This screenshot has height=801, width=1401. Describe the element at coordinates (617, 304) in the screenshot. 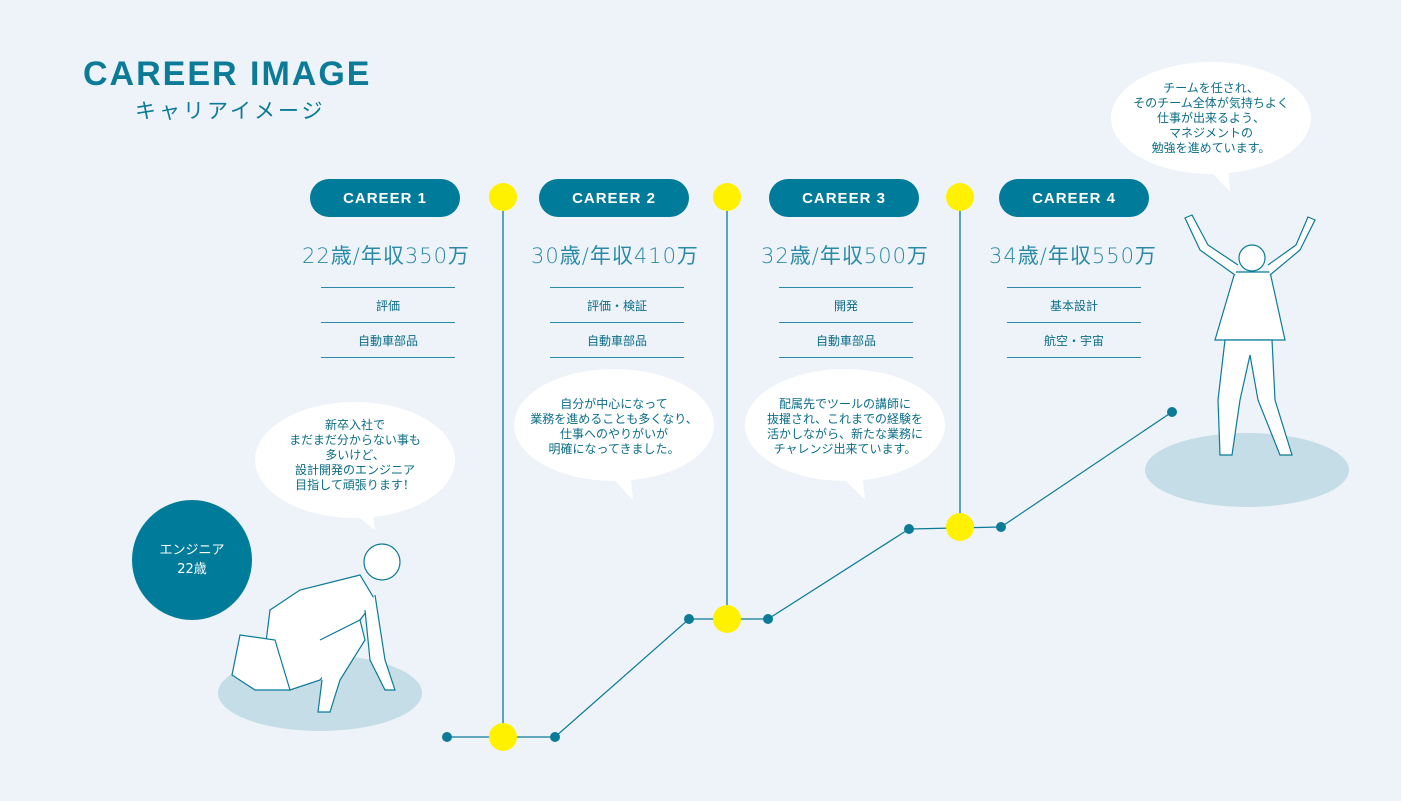

I see `role: 評価・検証` at that location.